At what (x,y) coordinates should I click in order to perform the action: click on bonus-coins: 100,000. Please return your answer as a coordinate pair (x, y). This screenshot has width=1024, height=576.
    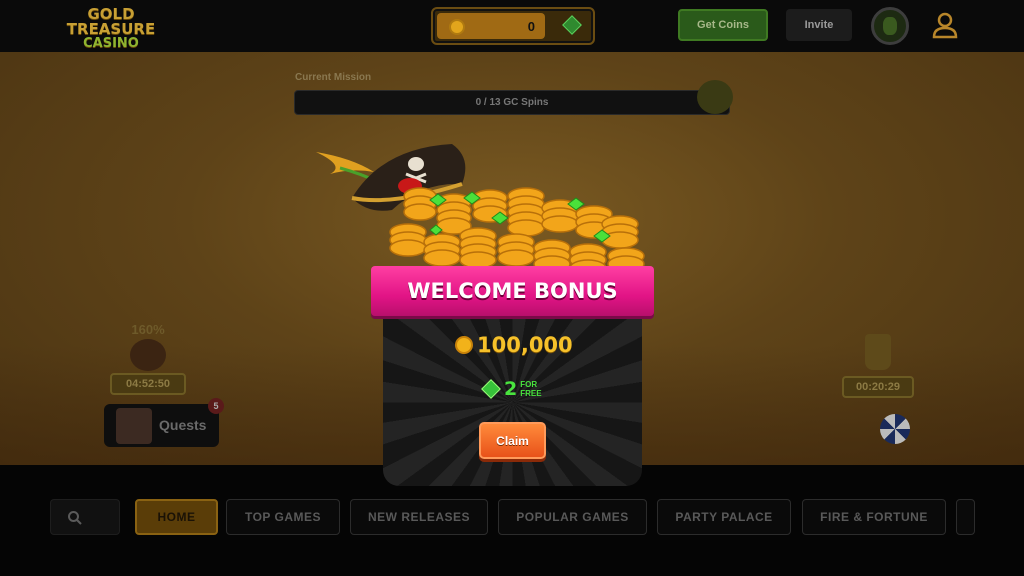
    Looking at the image, I should click on (514, 345).